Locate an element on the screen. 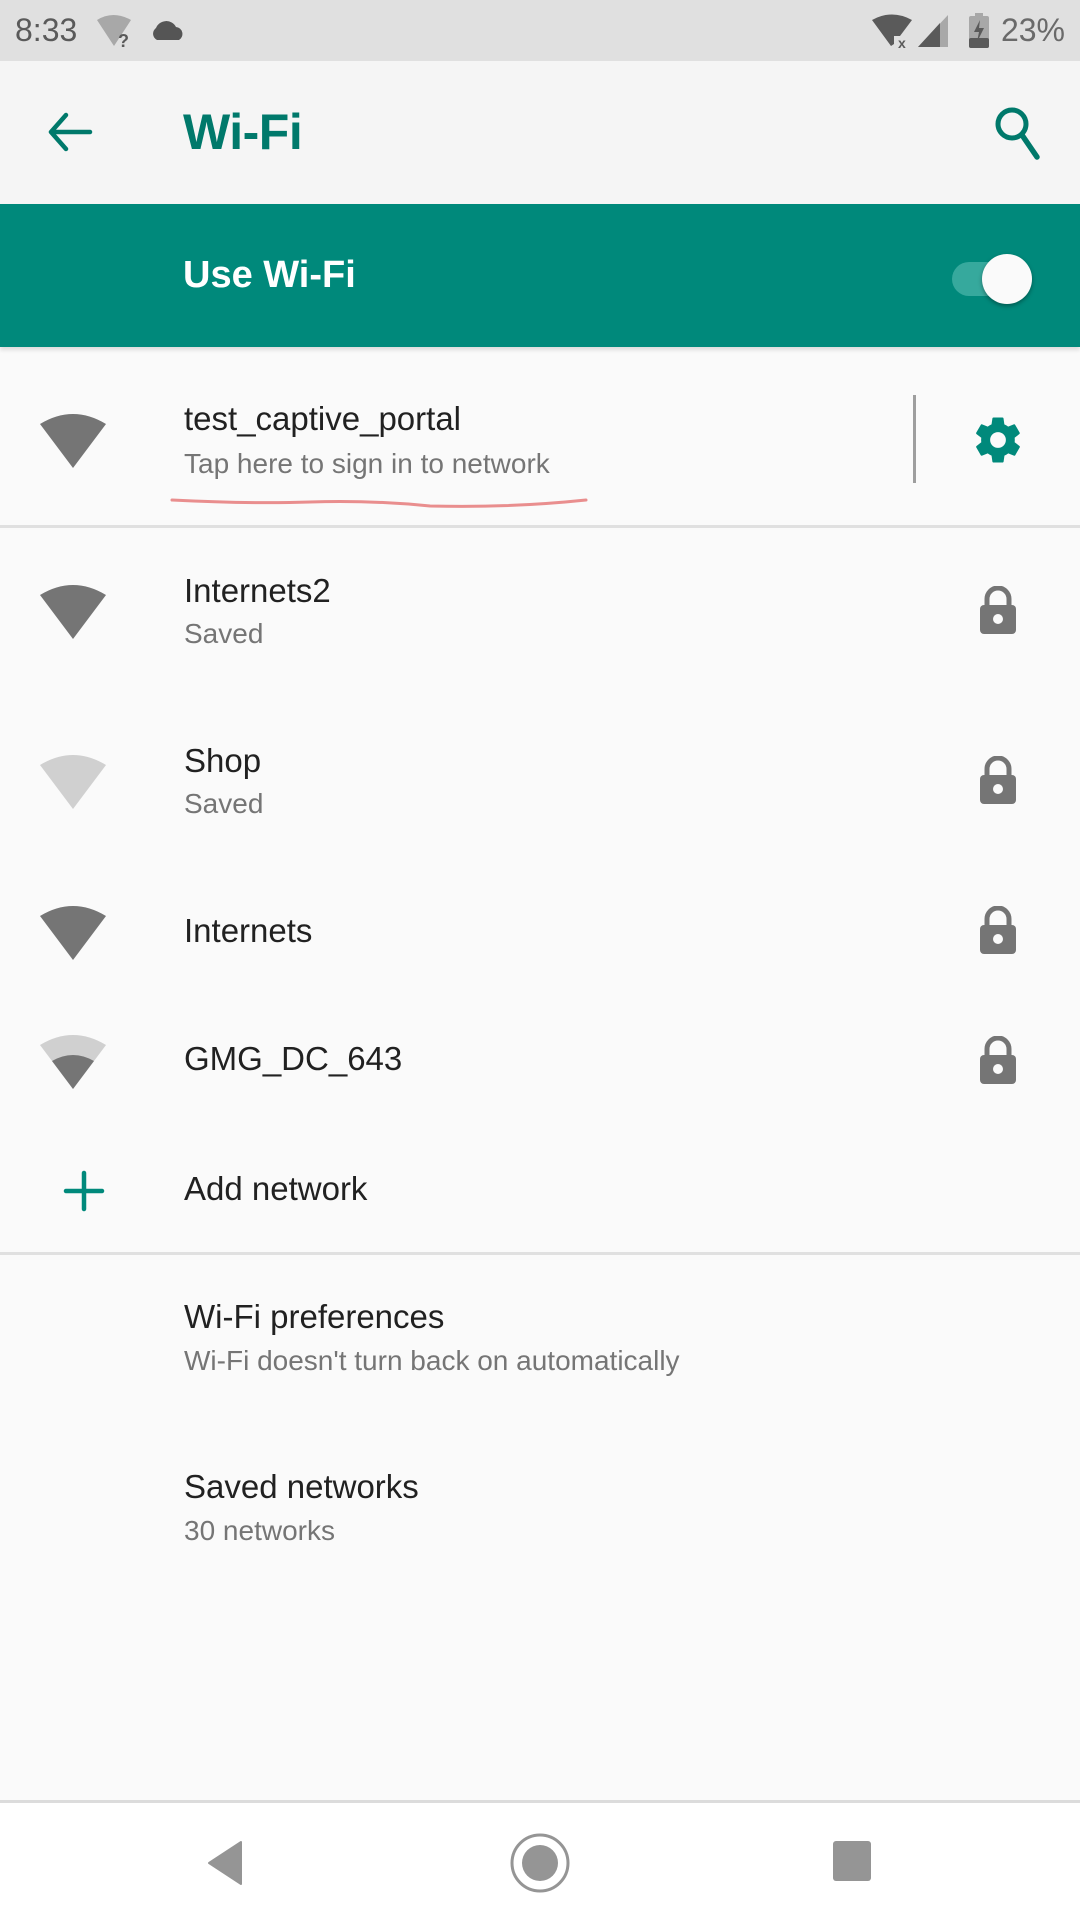 The image size is (1080, 1923). gear-icon is located at coordinates (998, 440).